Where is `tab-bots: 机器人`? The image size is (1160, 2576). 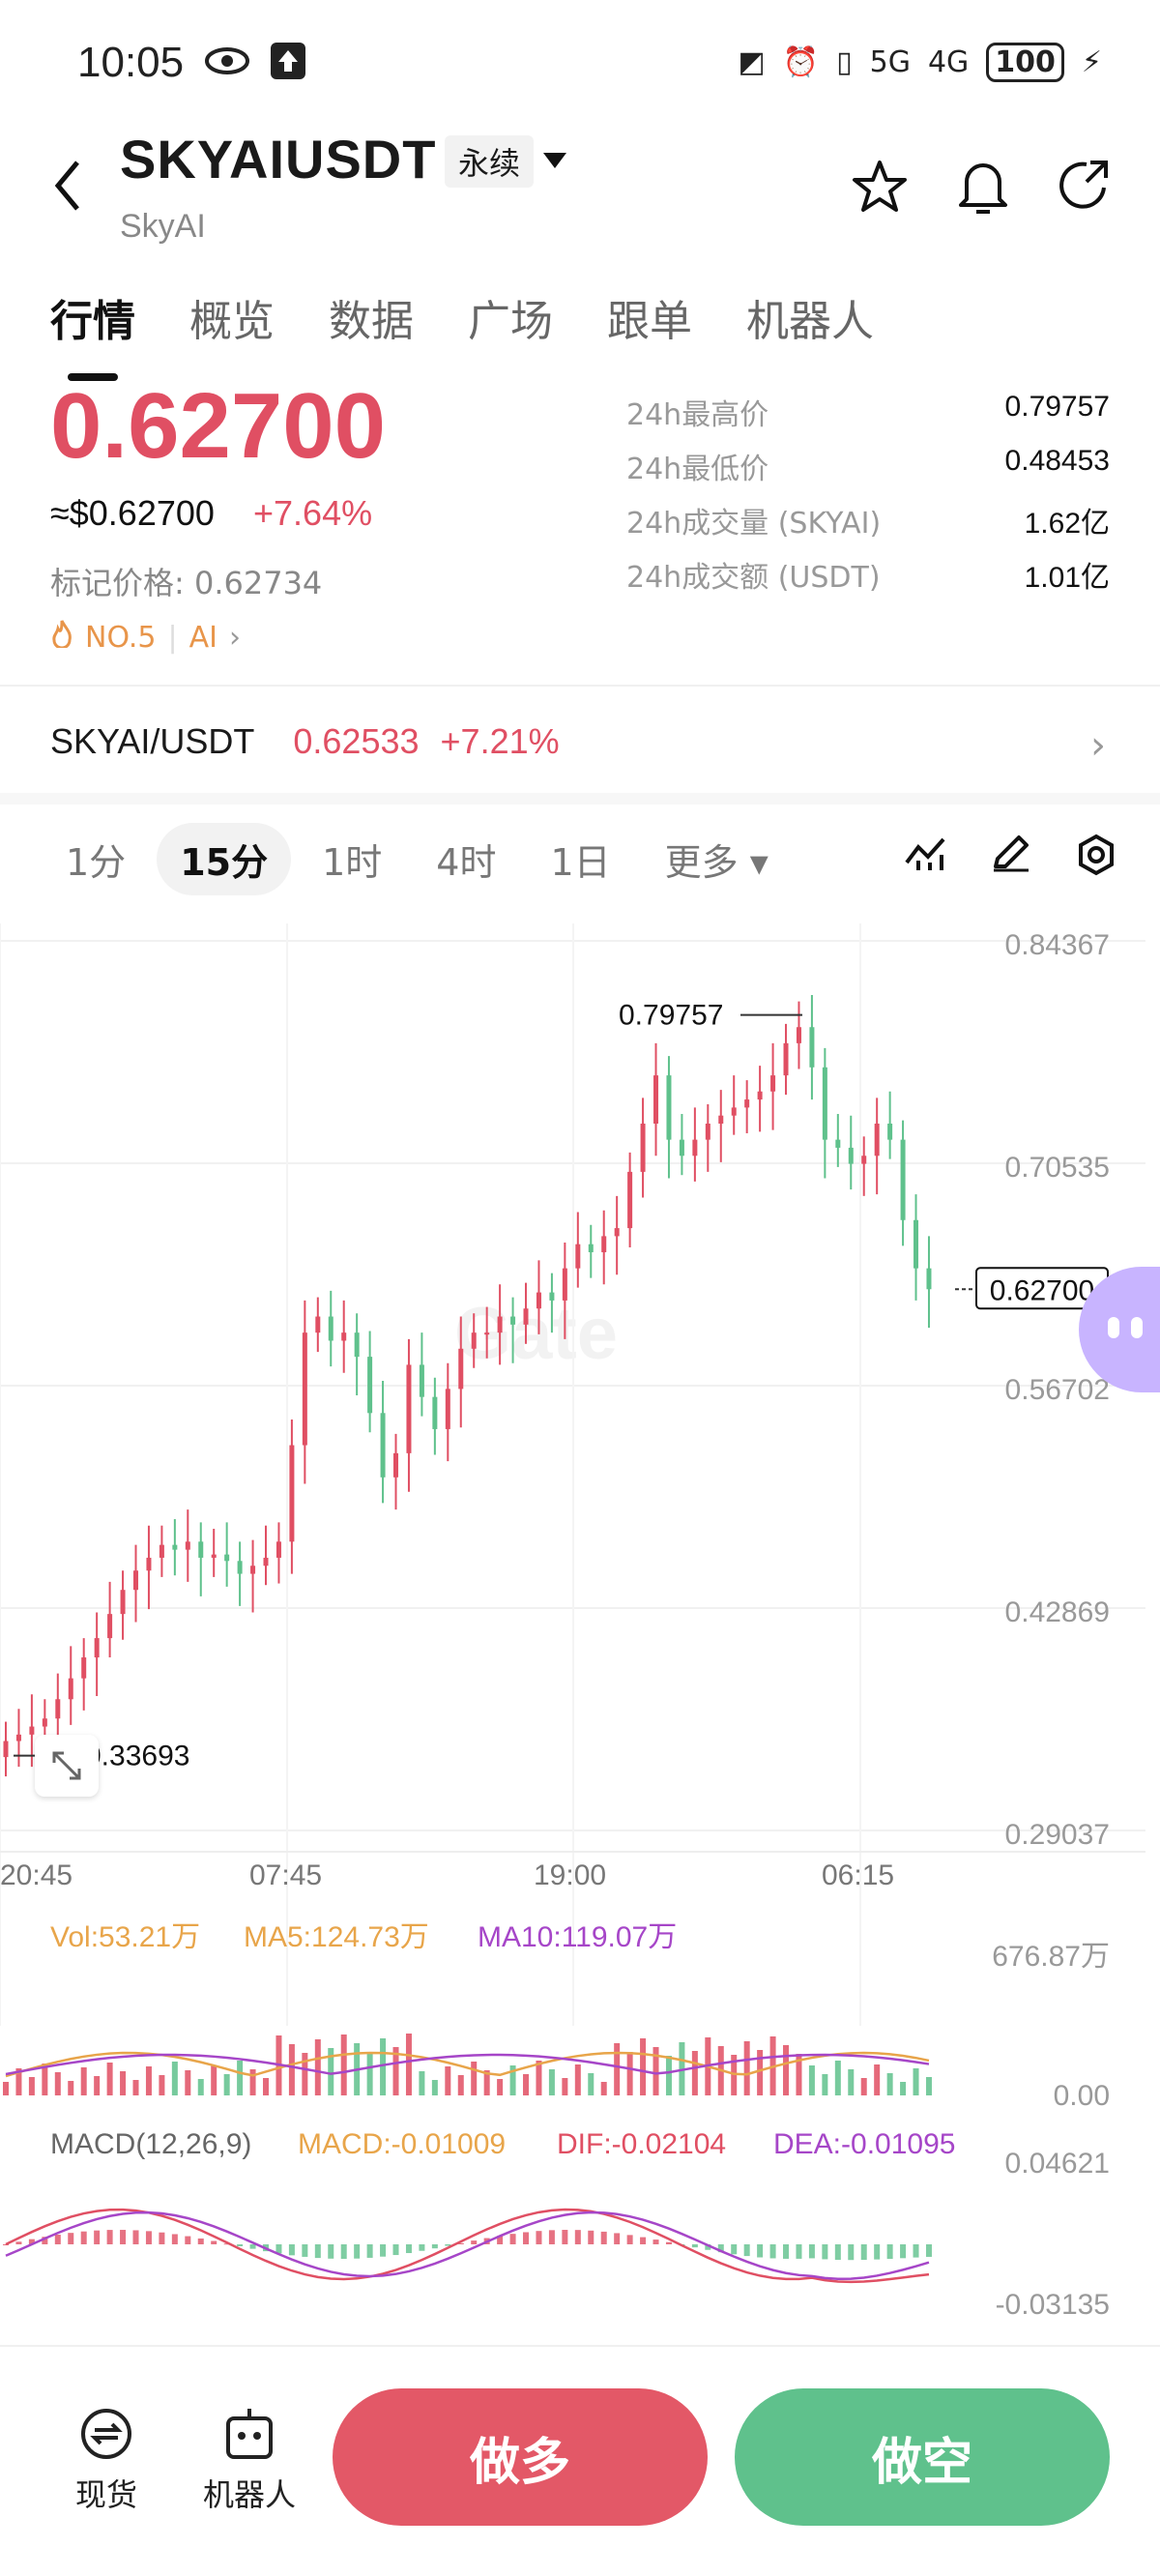
tab-bots: 机器人 is located at coordinates (810, 317).